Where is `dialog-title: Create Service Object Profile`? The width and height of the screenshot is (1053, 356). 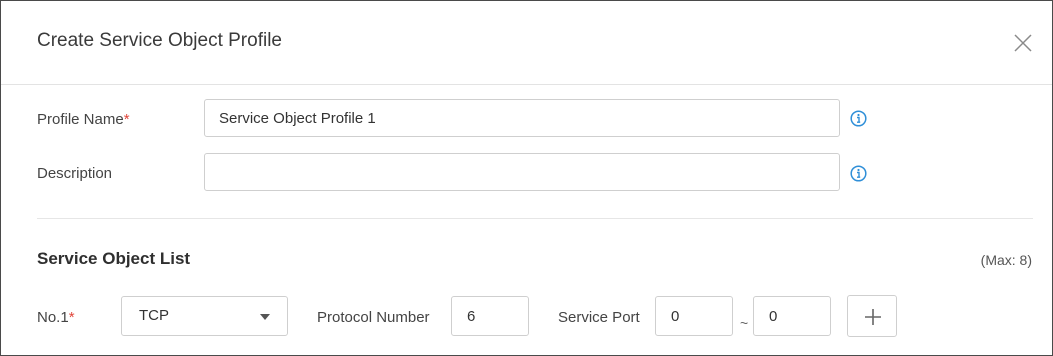
dialog-title: Create Service Object Profile is located at coordinates (159, 40).